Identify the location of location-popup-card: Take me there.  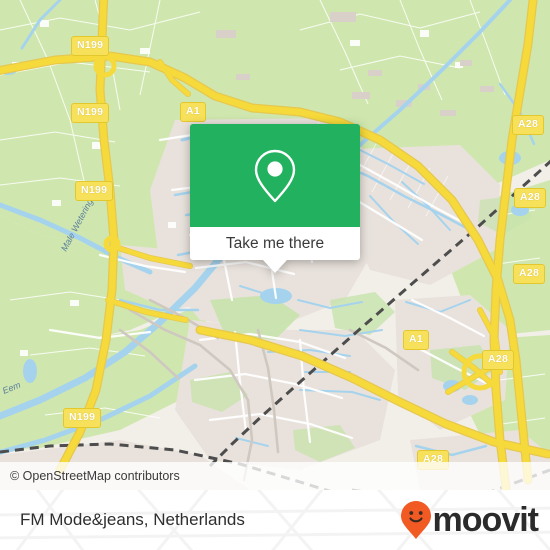
(275, 198).